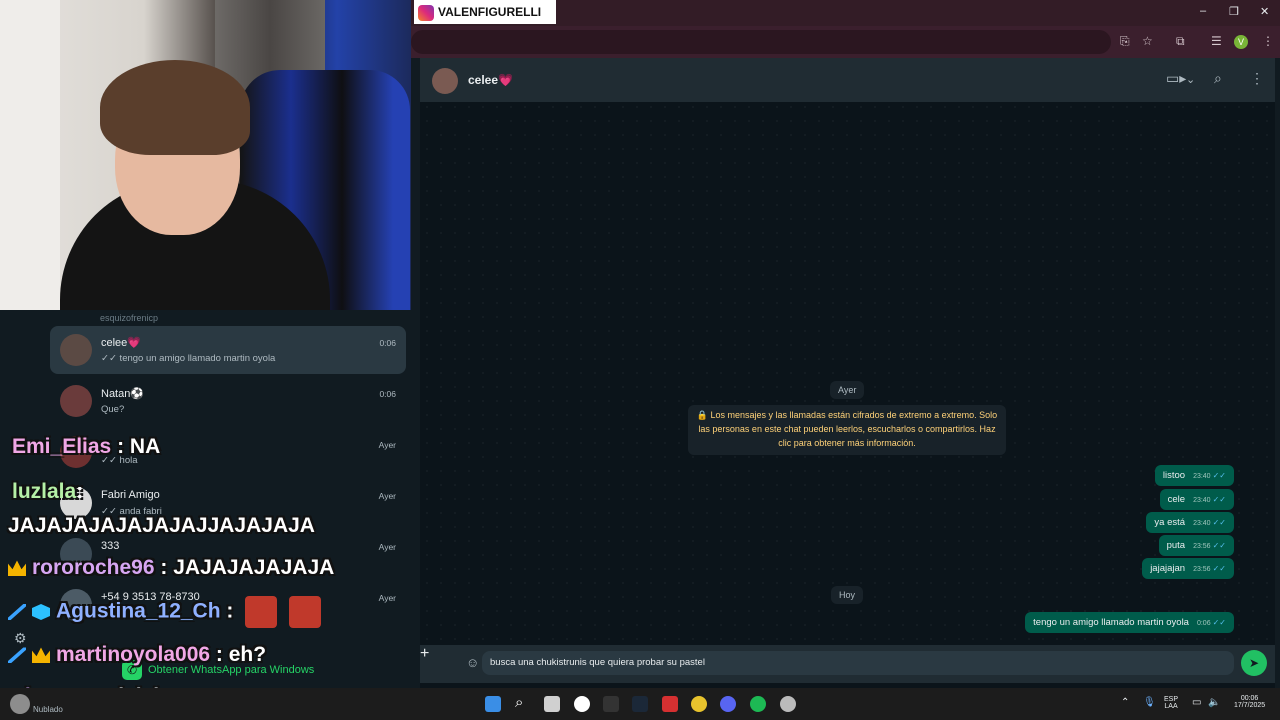  Describe the element at coordinates (93, 567) in the screenshot. I see `stream-chat-user: rororoche96` at that location.